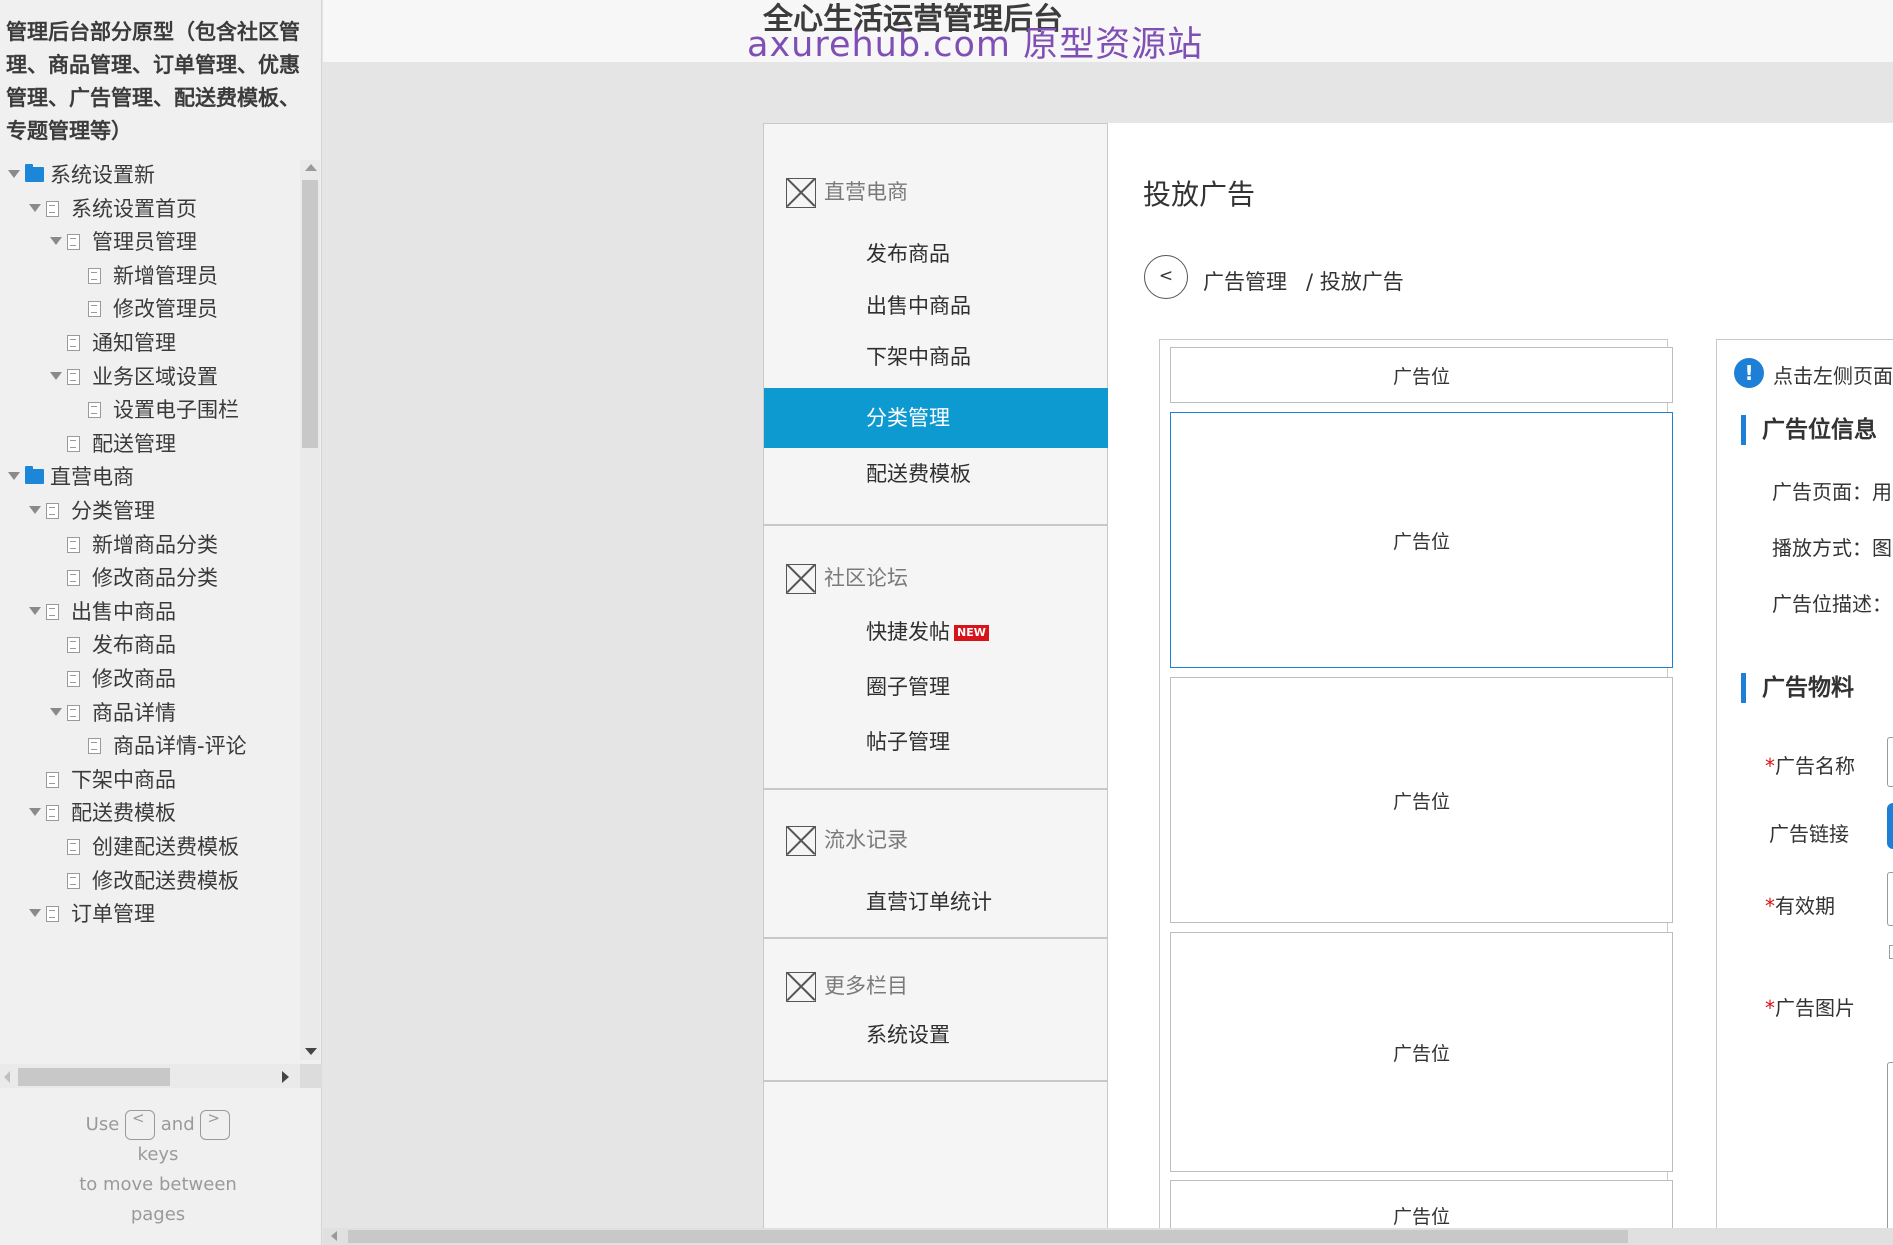 The image size is (1893, 1245). Describe the element at coordinates (1832, 604) in the screenshot. I see `slot-desc-field: 广告位描述：` at that location.